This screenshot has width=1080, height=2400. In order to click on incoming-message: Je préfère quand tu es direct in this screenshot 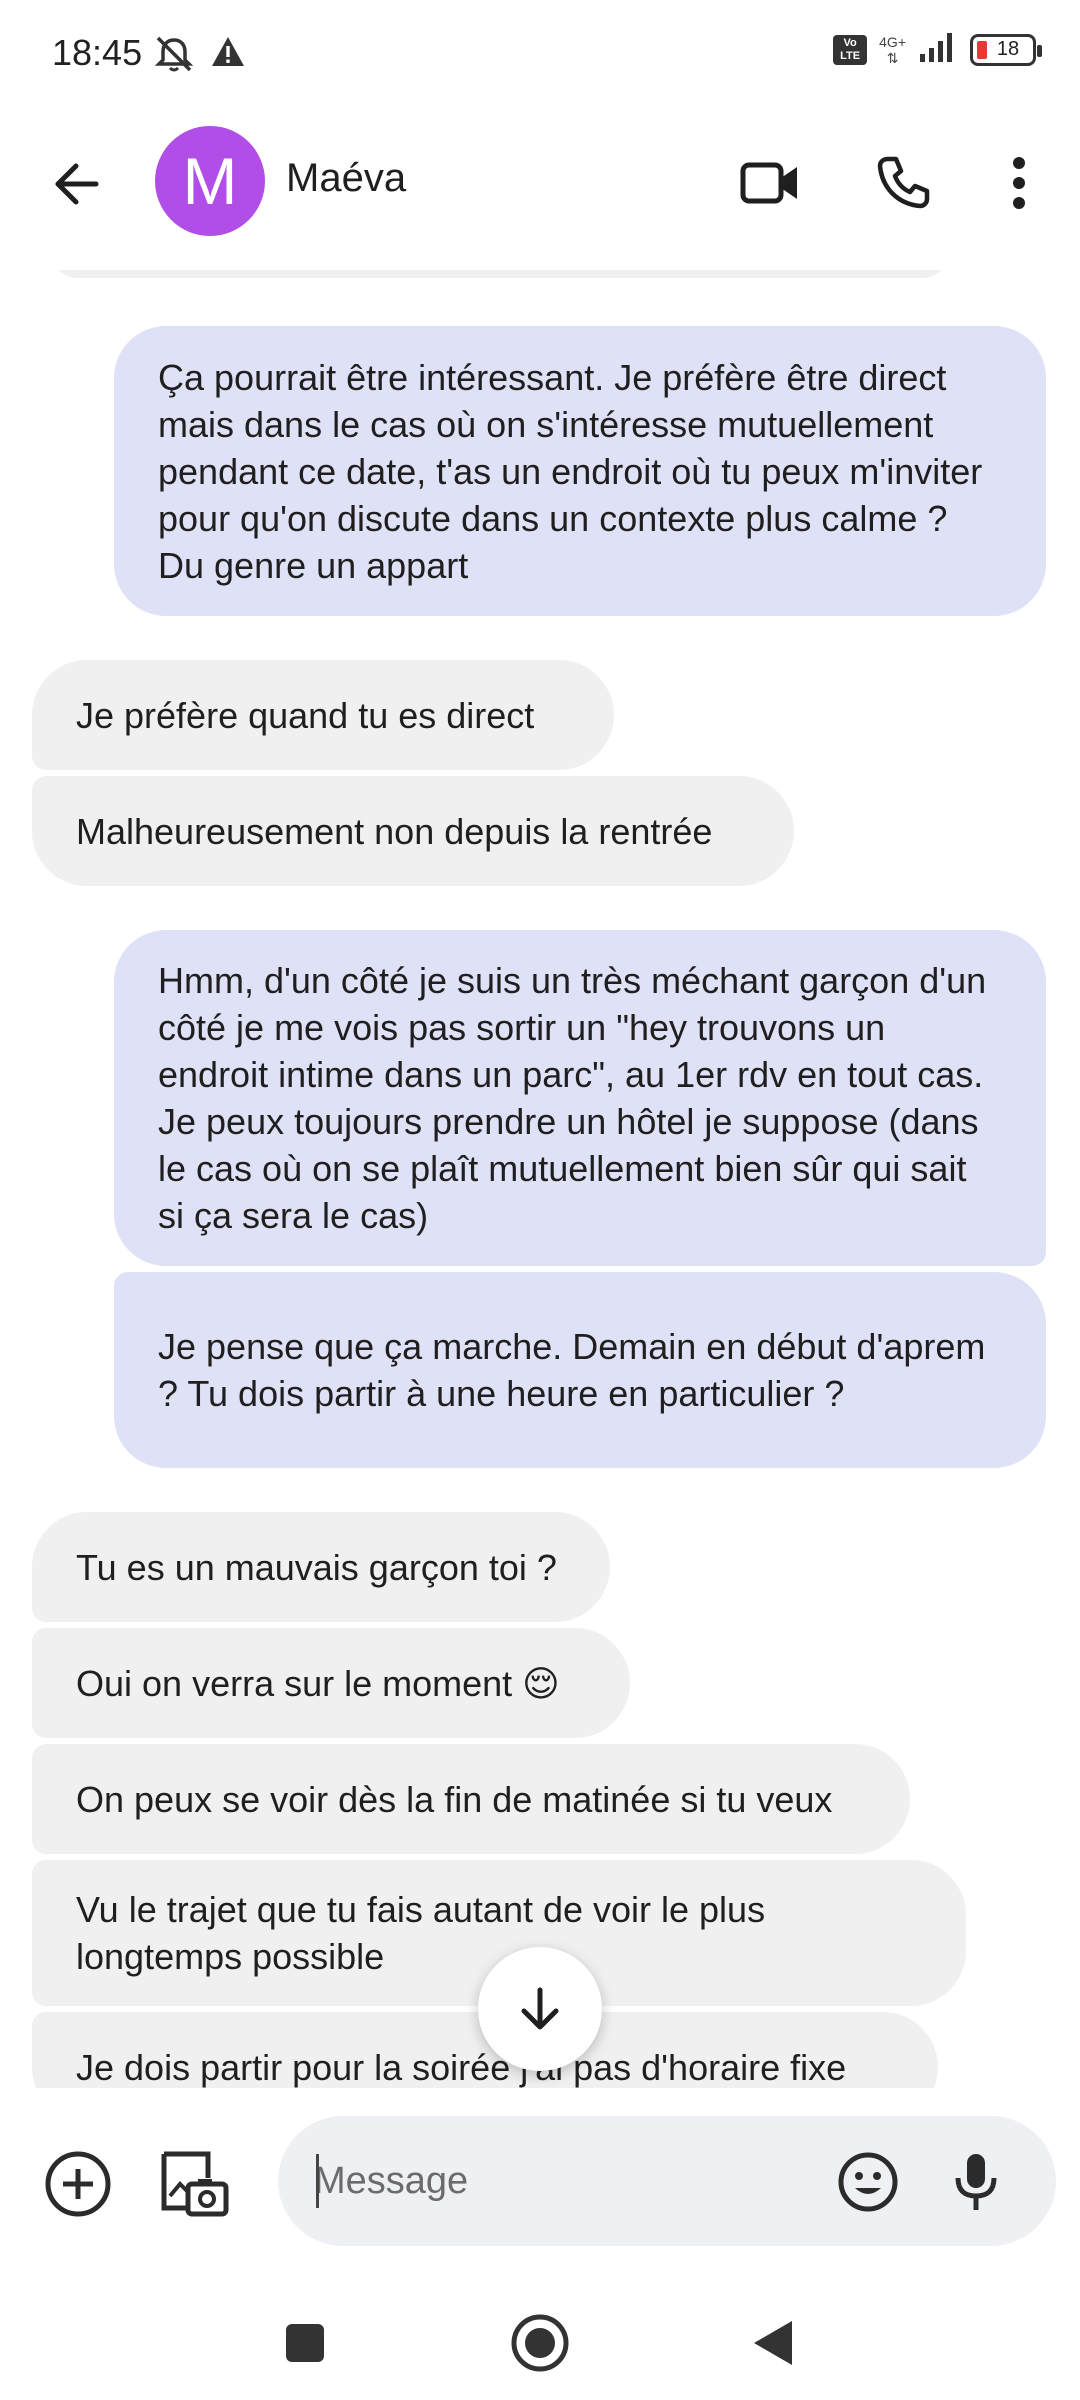, I will do `click(323, 715)`.